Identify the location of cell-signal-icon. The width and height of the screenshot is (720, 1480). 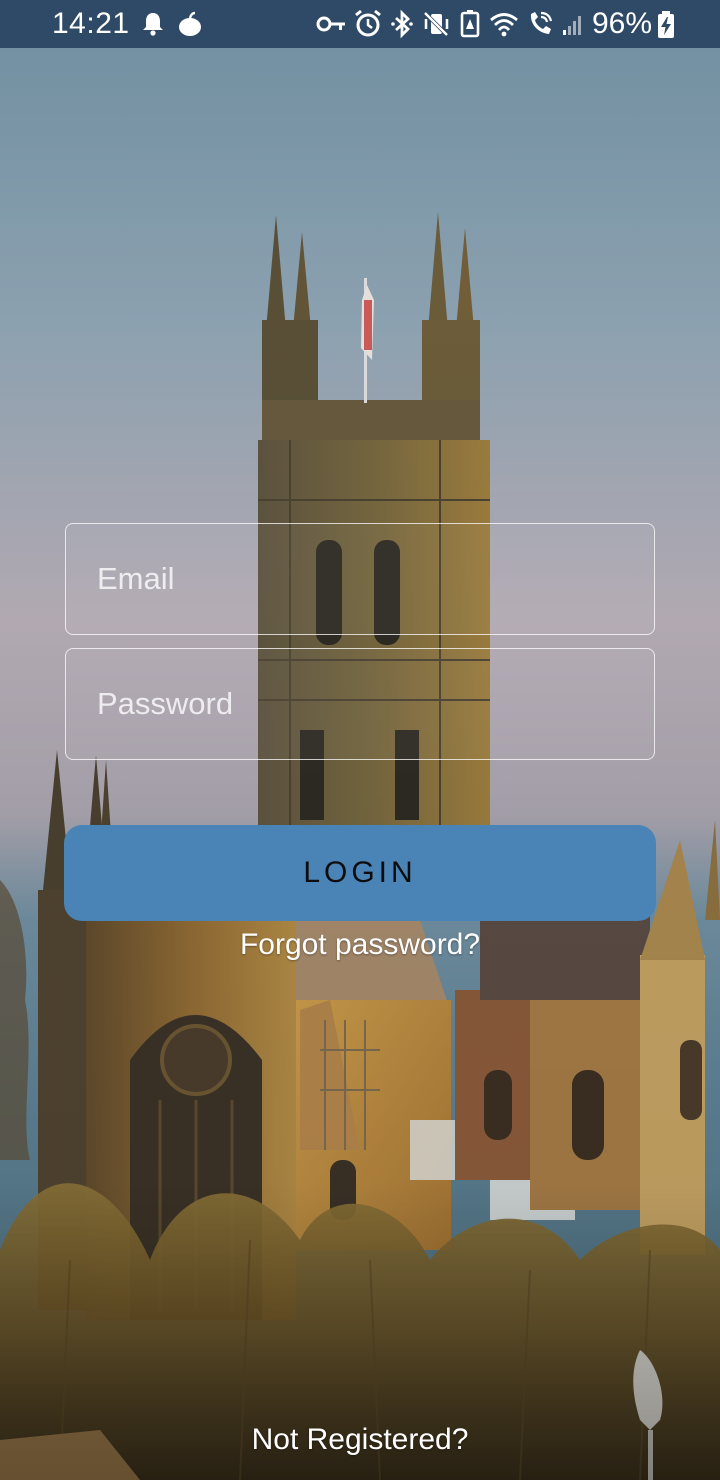
(572, 25).